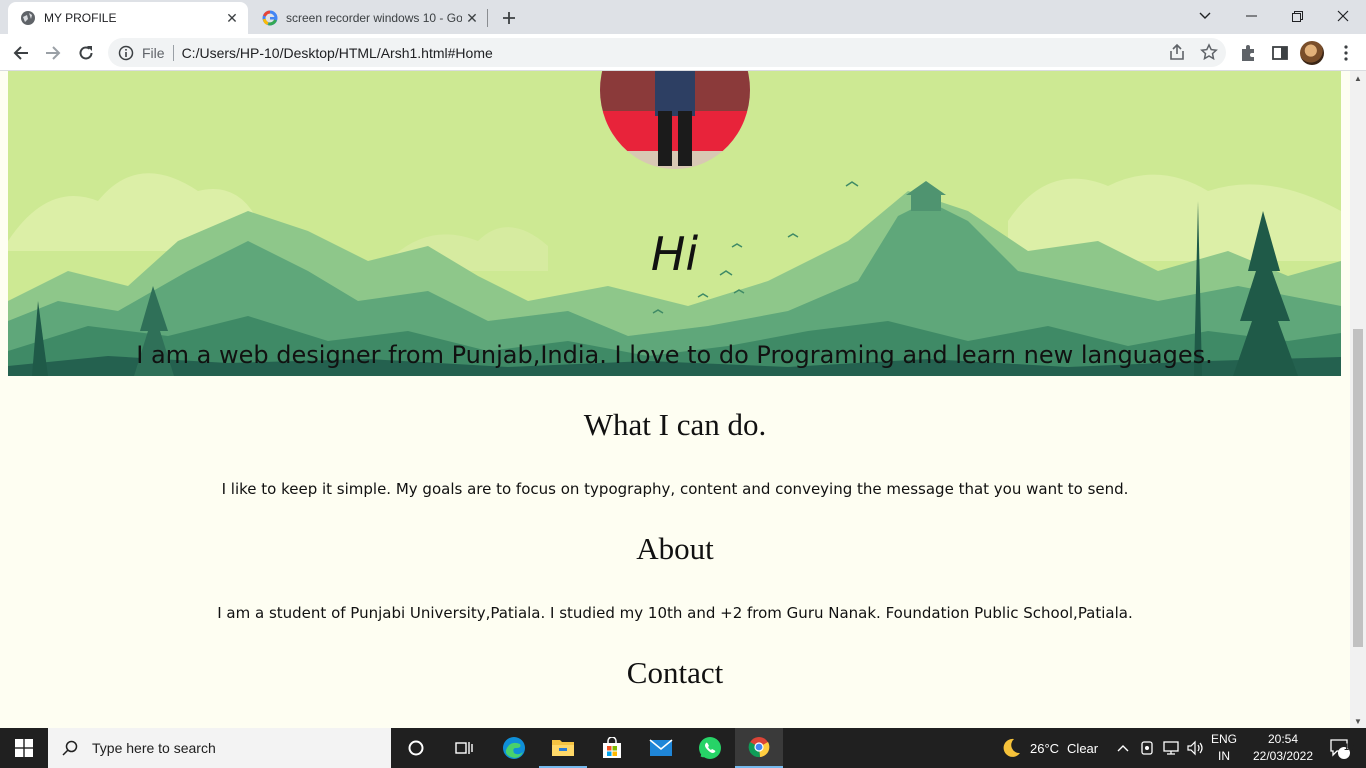  I want to click on tab-separator, so click(487, 18).